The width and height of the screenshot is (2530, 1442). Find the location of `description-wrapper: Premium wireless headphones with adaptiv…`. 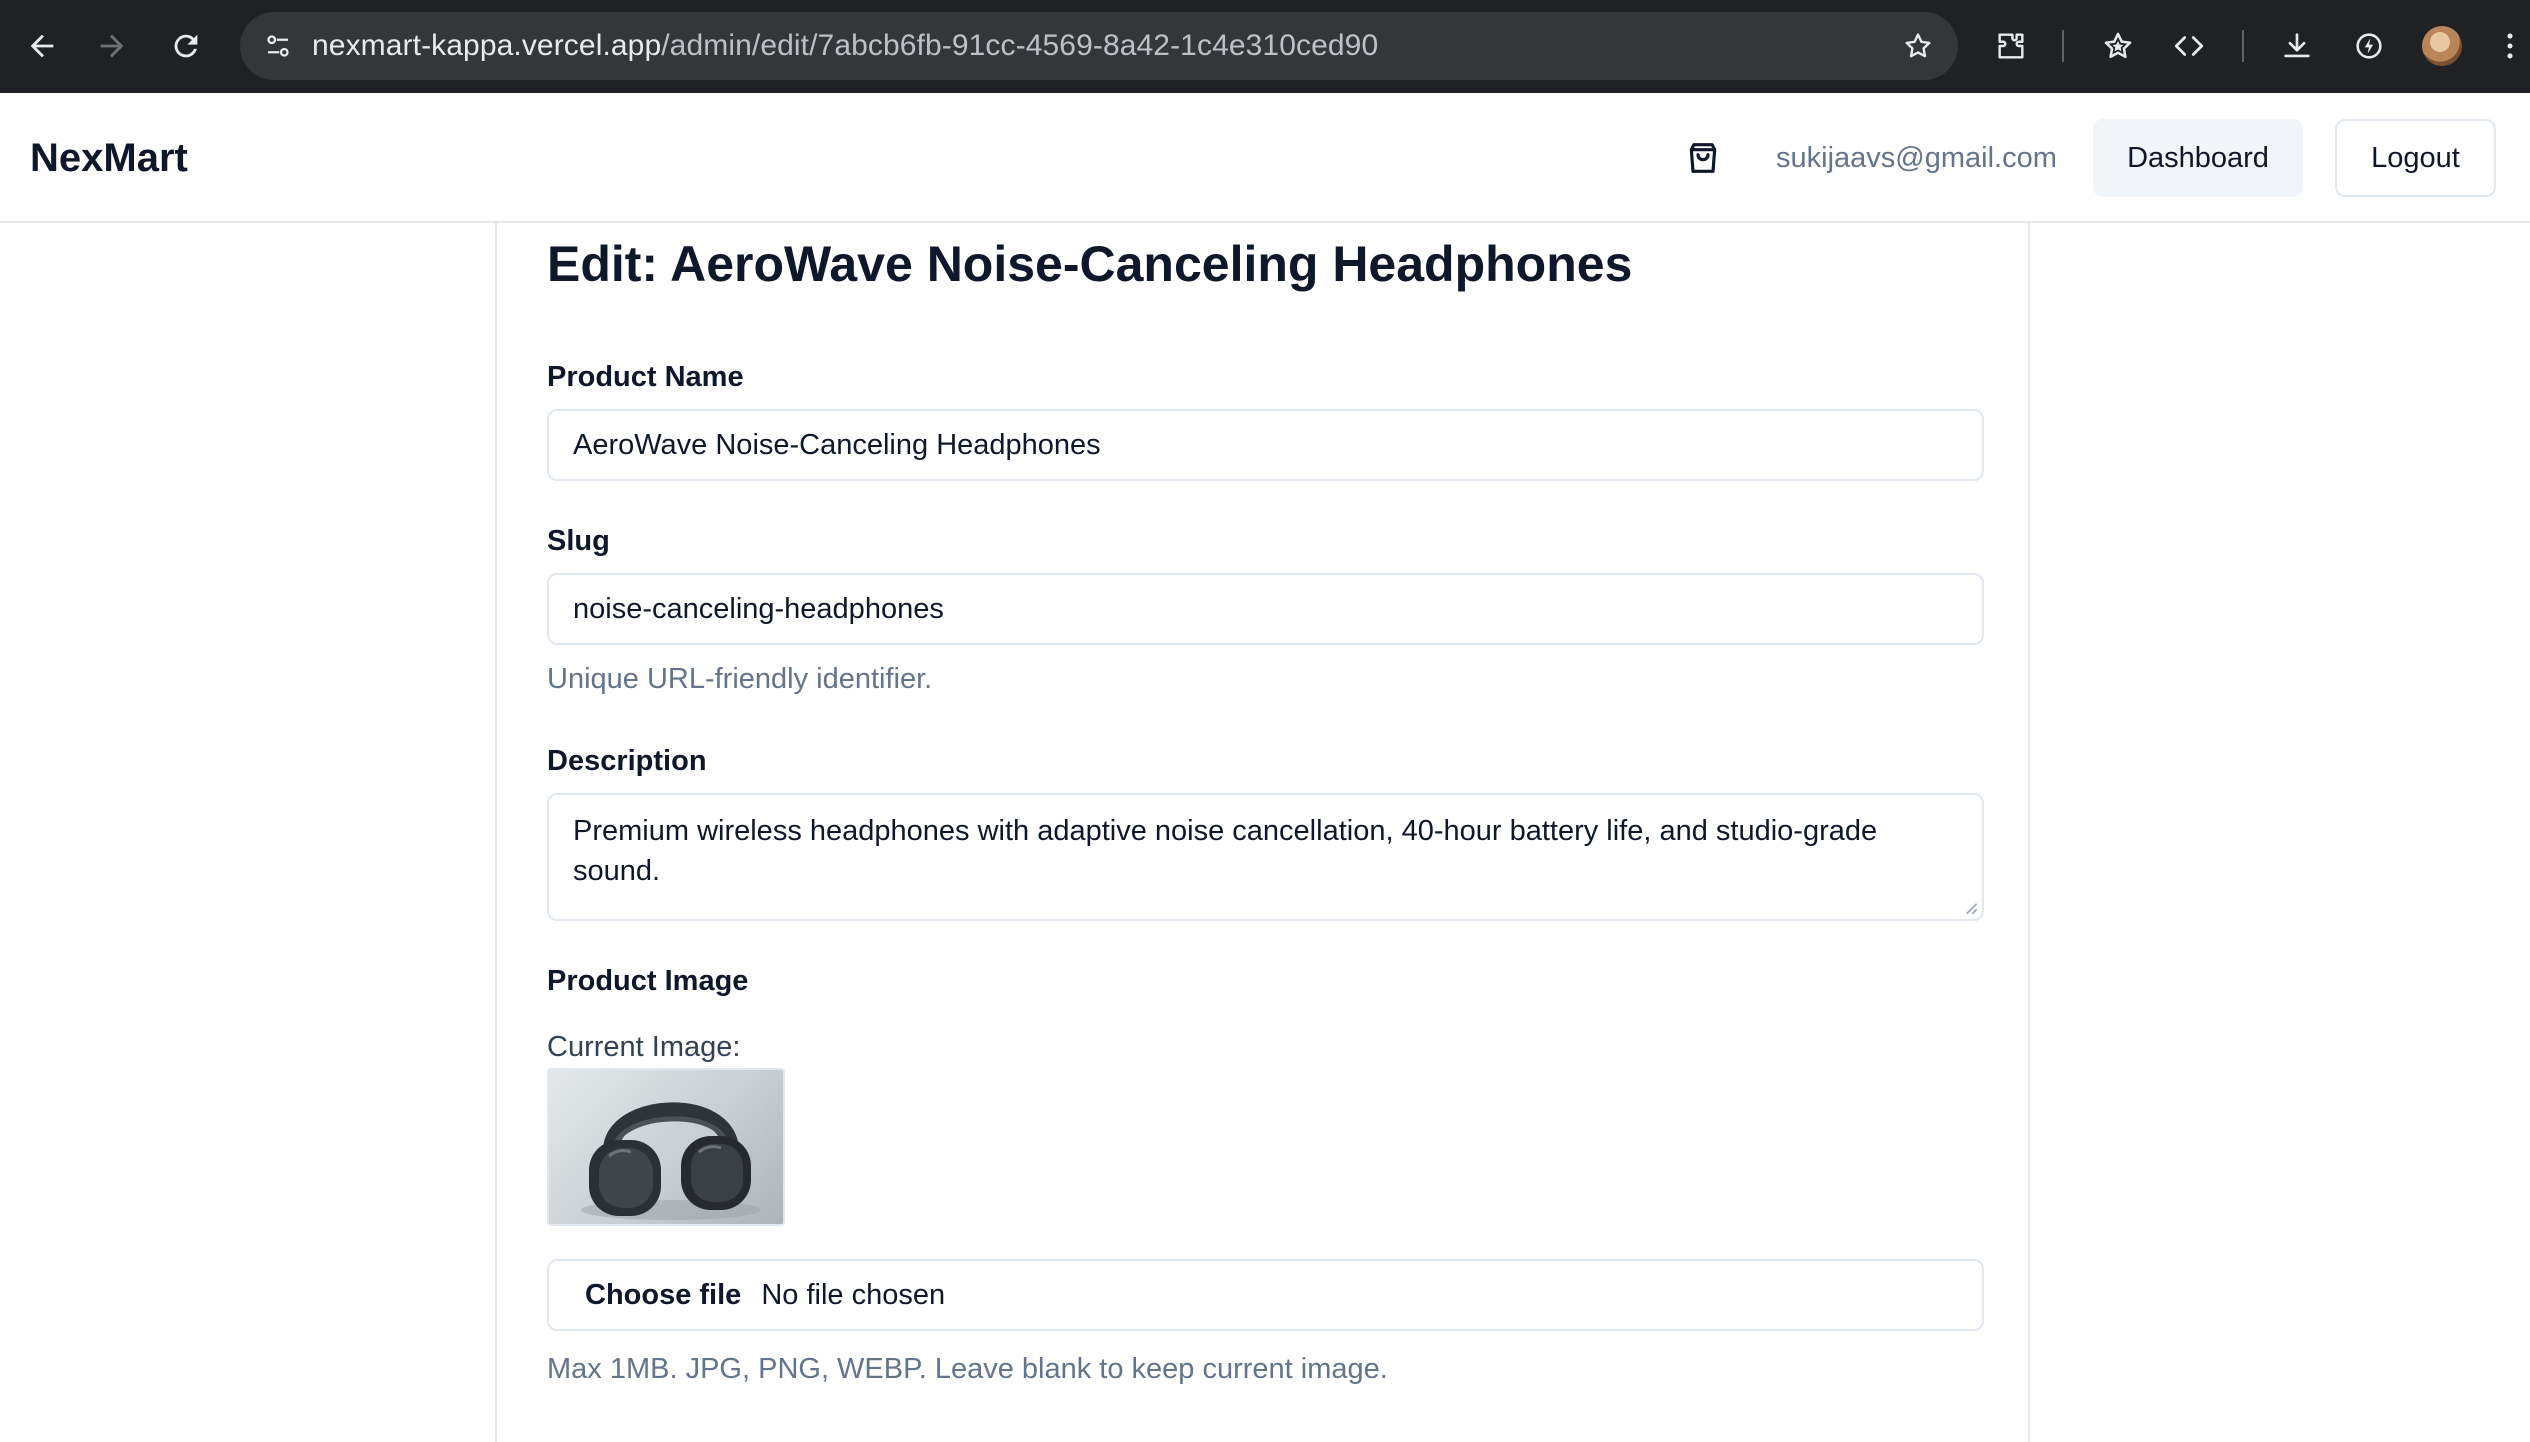

description-wrapper: Premium wireless headphones with adaptiv… is located at coordinates (1265, 857).